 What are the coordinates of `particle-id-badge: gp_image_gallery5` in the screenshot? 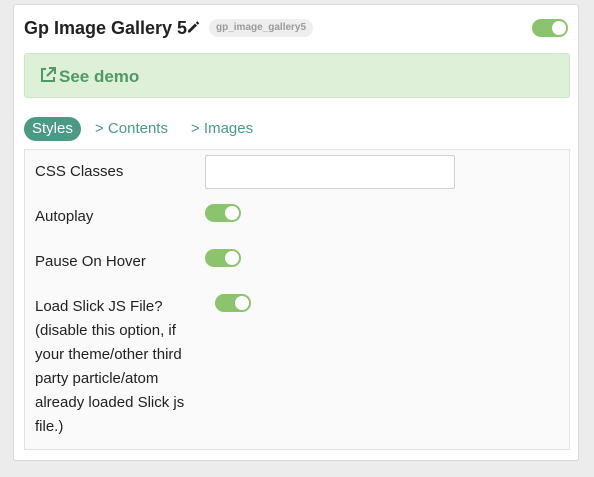 It's located at (261, 28).